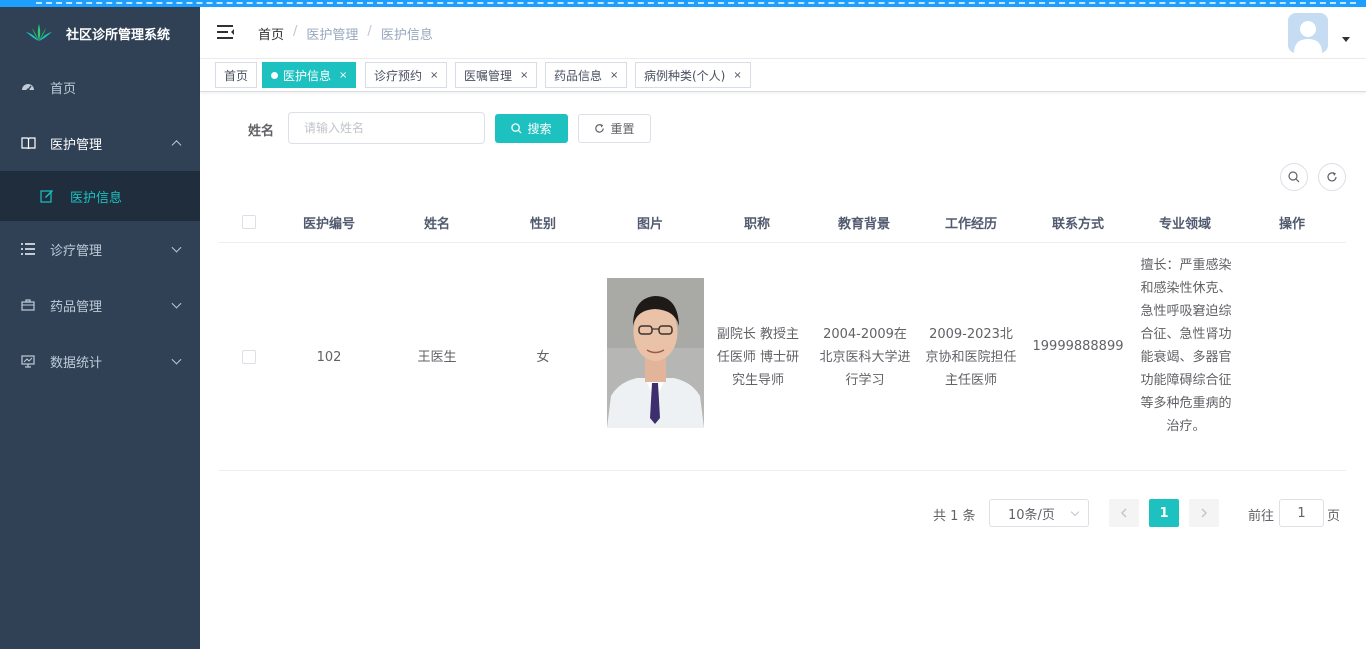 The width and height of the screenshot is (1366, 649). I want to click on tag-staff-info: 医护信息 ×, so click(309, 75).